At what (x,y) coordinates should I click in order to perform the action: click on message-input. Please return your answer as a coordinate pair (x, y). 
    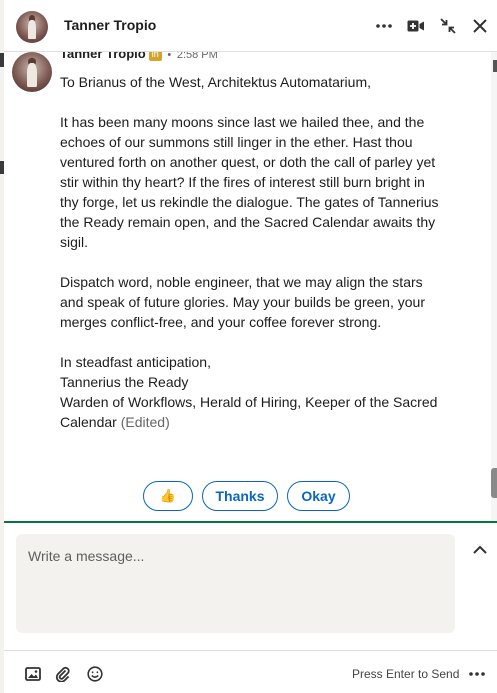
    Looking at the image, I should click on (235, 583).